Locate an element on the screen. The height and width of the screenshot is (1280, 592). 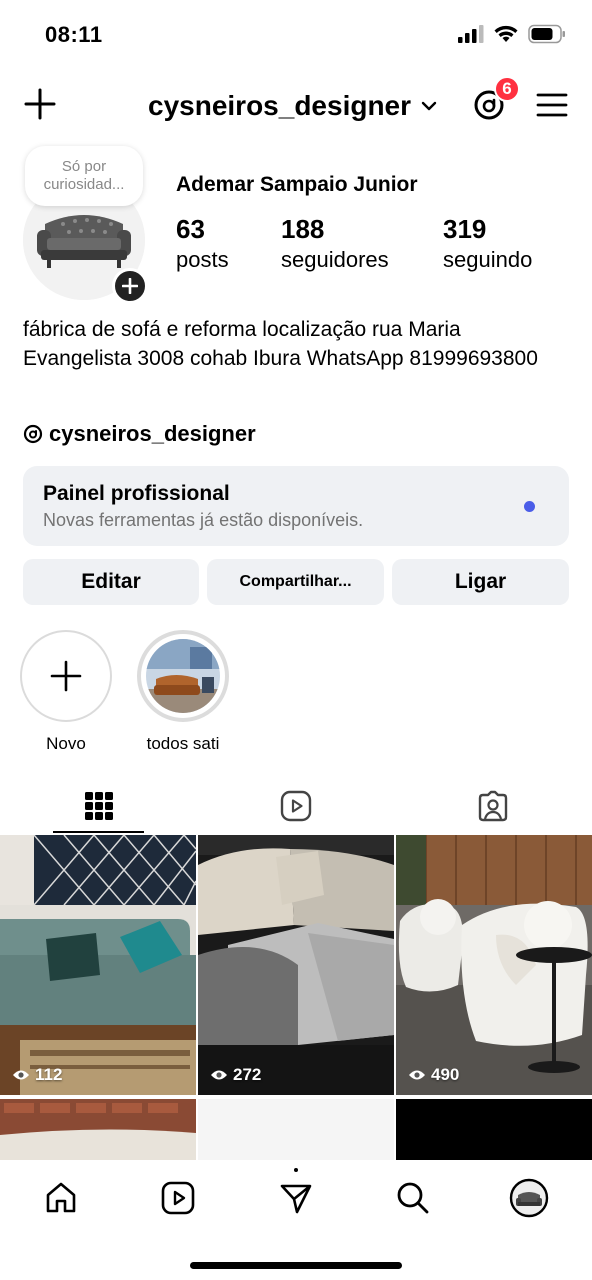
battery-icon is located at coordinates (546, 34).